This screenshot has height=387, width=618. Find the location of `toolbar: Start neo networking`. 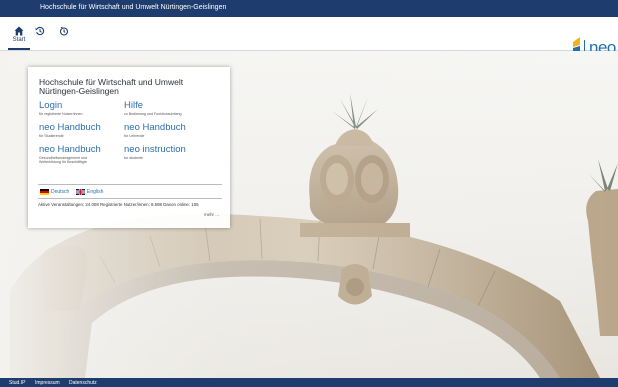

toolbar: Start neo networking is located at coordinates (309, 40).